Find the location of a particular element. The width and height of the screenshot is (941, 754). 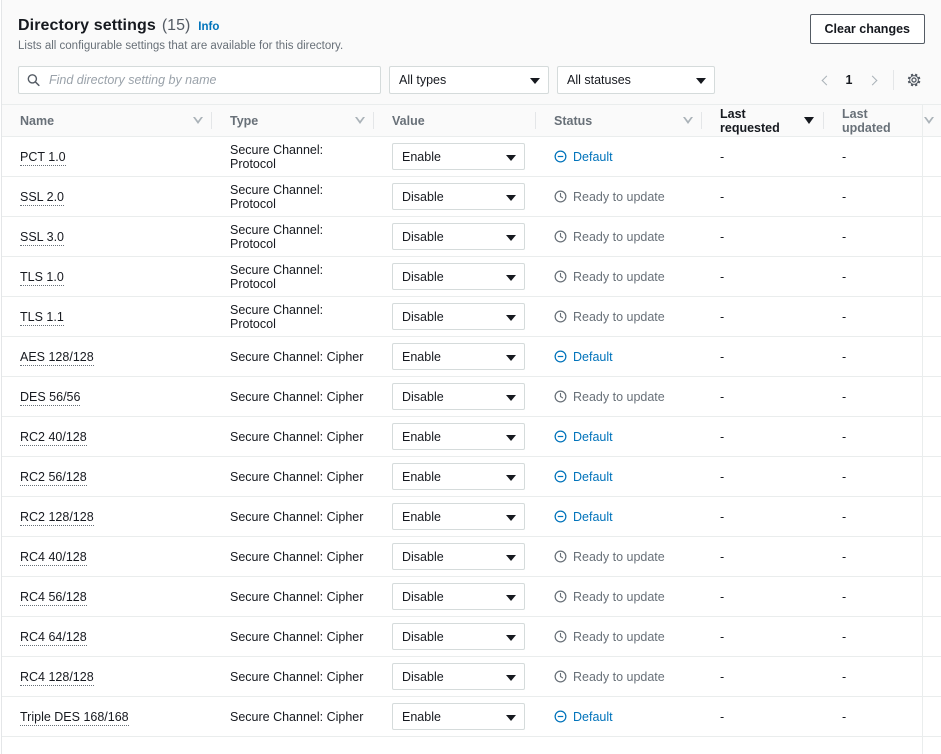

cell-name: Triple DES 168/168 is located at coordinates (107, 716).